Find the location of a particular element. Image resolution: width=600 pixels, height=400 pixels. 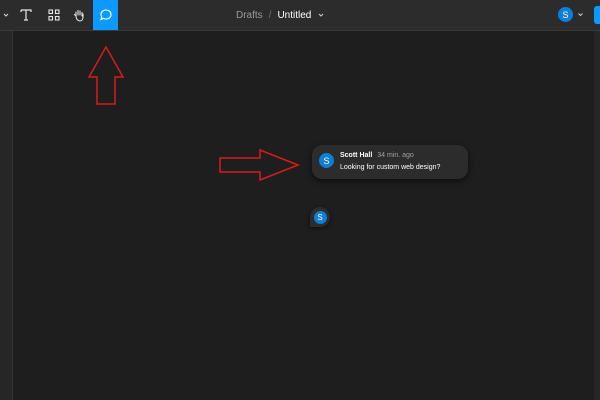

annotation-overlay is located at coordinates (194, 113).